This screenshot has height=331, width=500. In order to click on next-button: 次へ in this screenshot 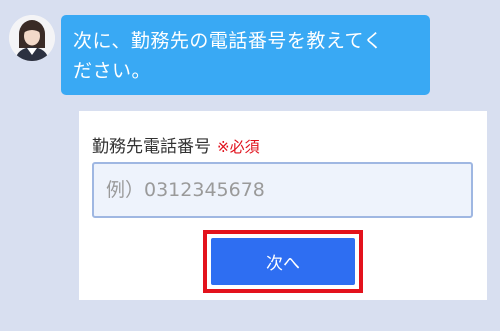, I will do `click(283, 261)`.